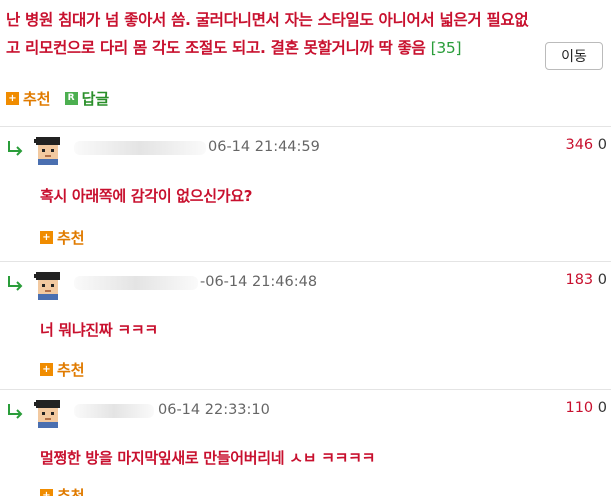 This screenshot has height=496, width=611. I want to click on comment-header: -06-14 21:46:48 183 0, so click(305, 282).